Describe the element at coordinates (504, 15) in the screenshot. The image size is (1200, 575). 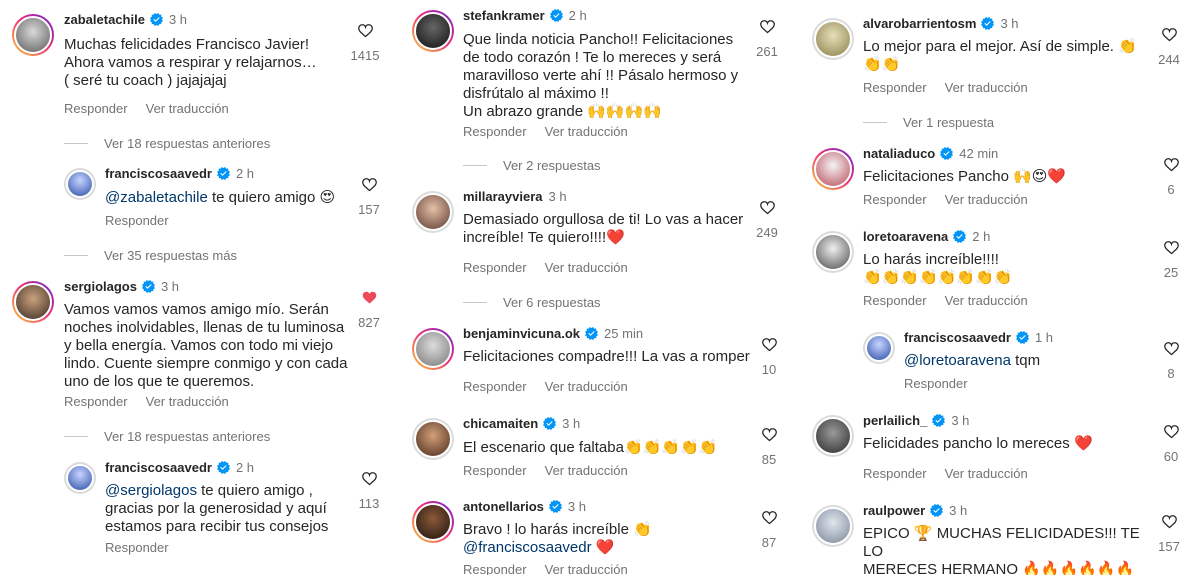
I see `username: stefankramer` at that location.